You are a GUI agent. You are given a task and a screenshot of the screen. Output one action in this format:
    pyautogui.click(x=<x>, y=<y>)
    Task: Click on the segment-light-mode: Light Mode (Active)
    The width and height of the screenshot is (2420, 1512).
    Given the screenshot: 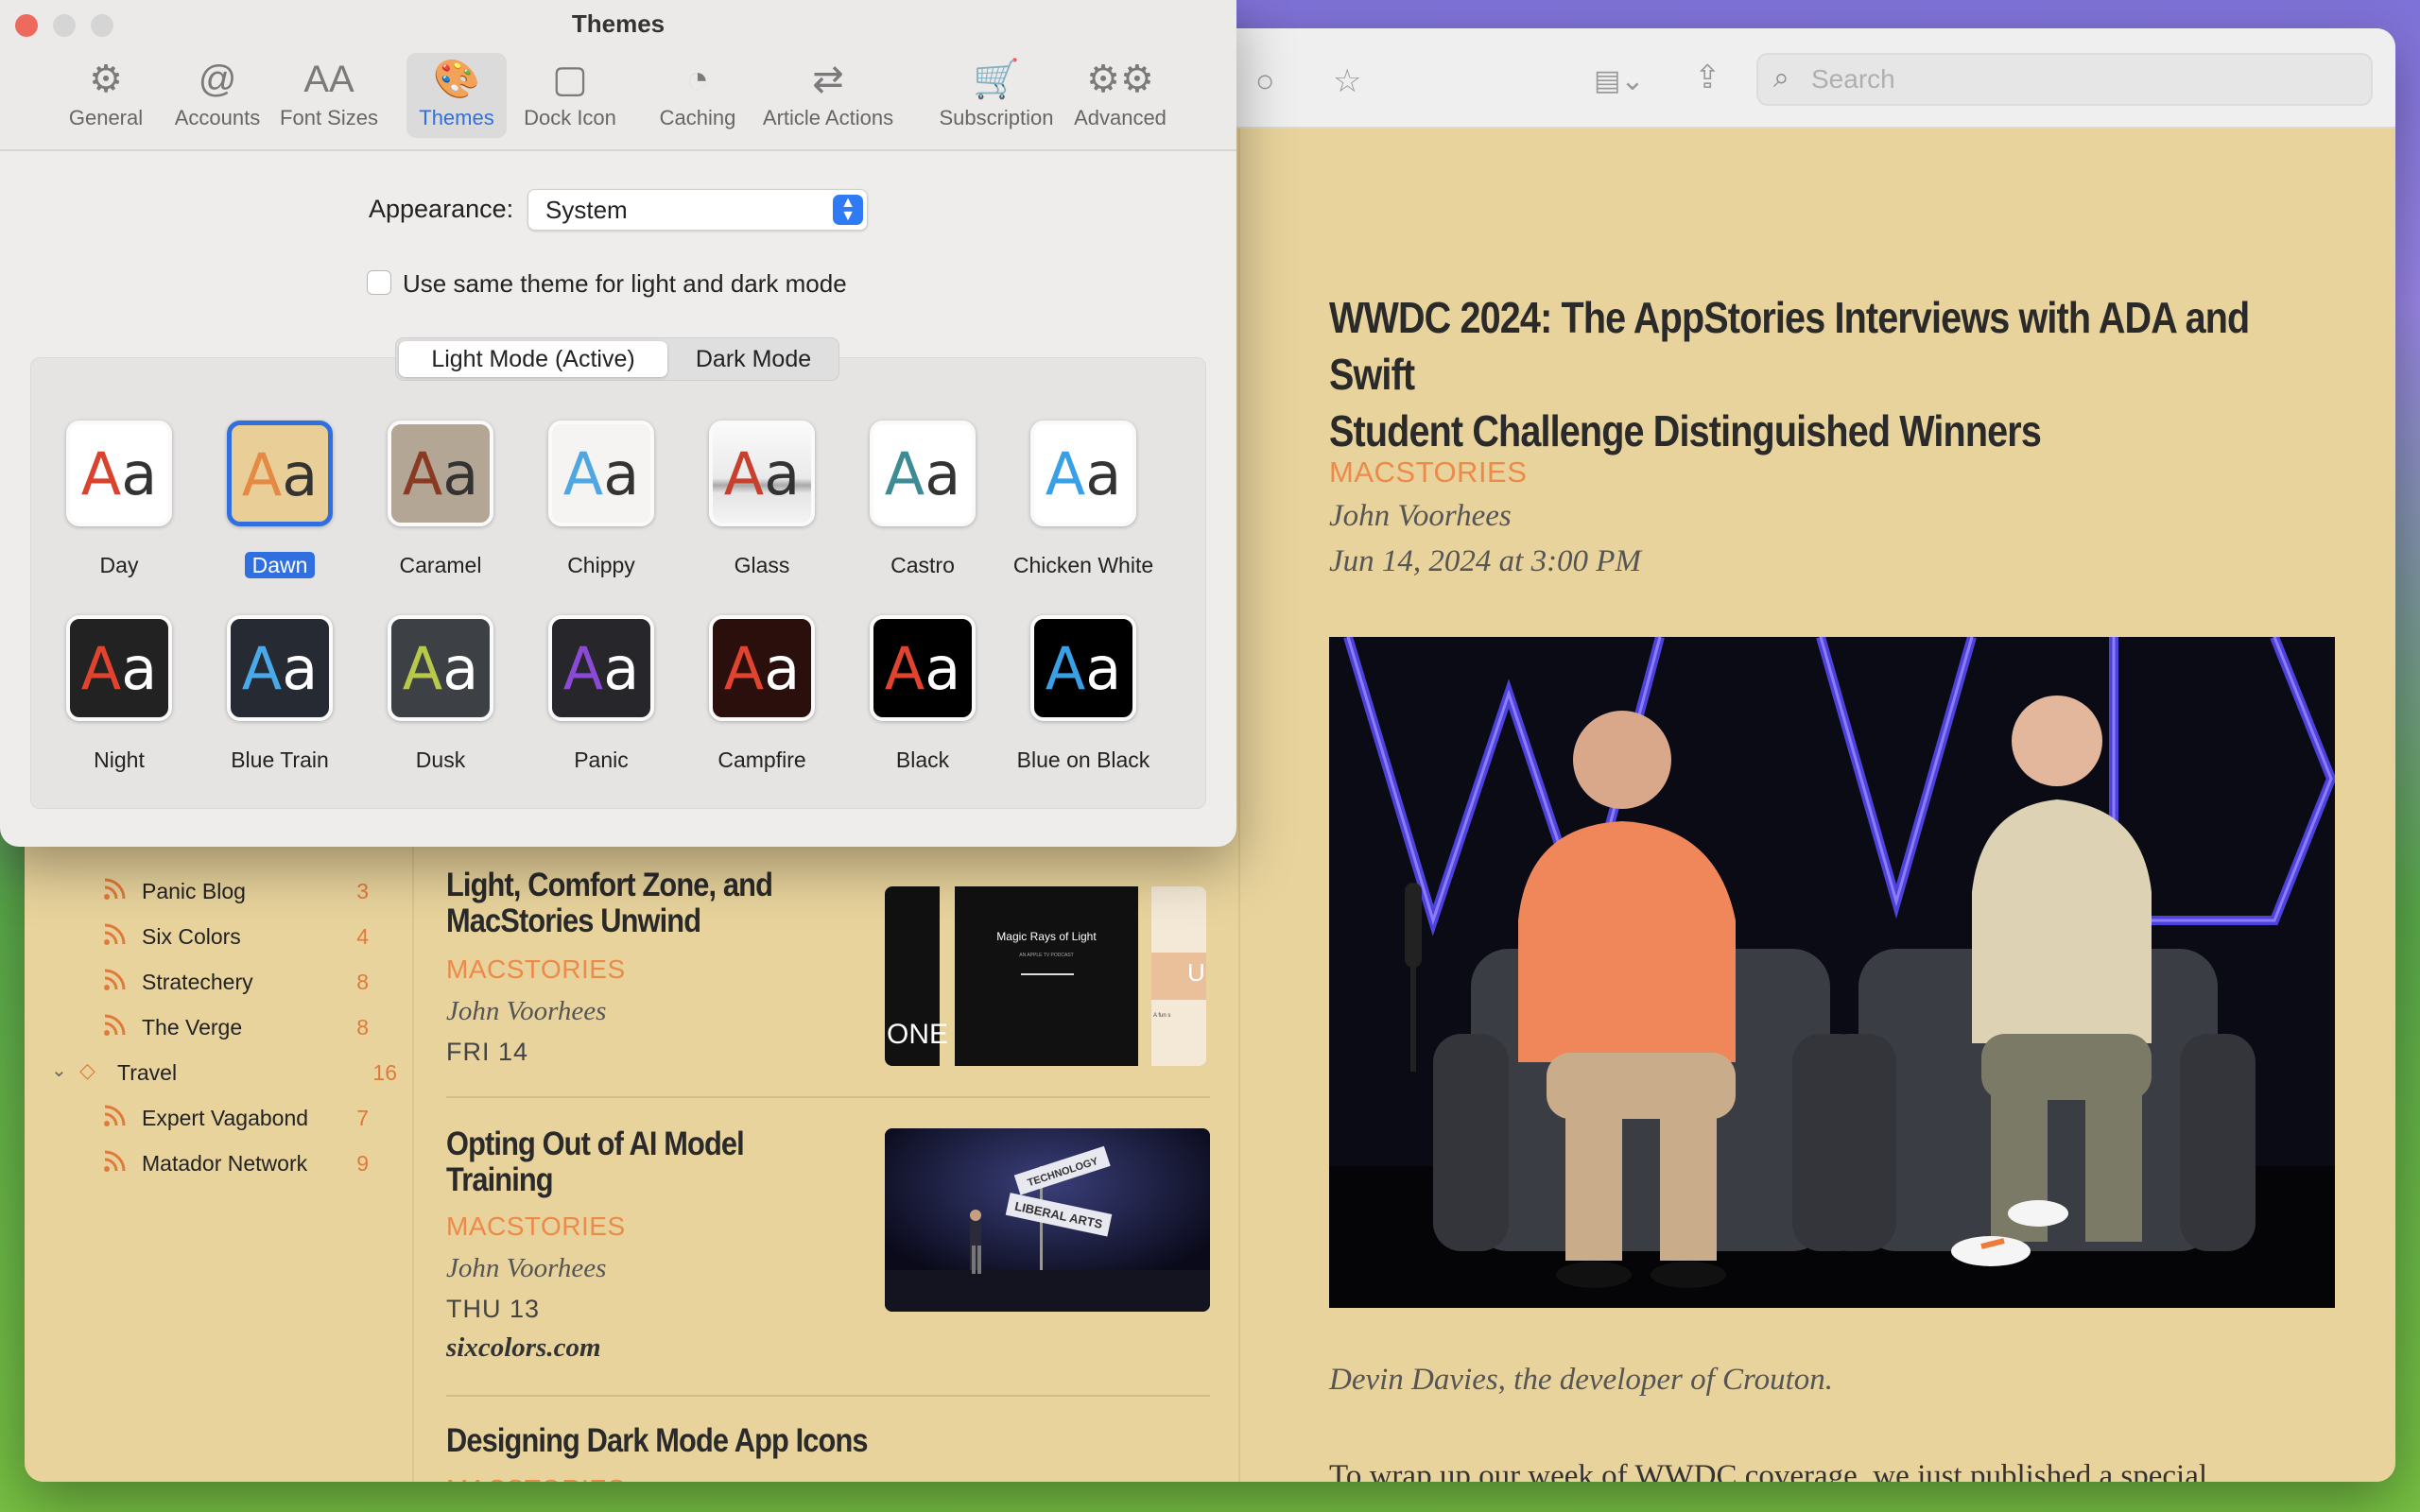 What is the action you would take?
    pyautogui.click(x=533, y=359)
    